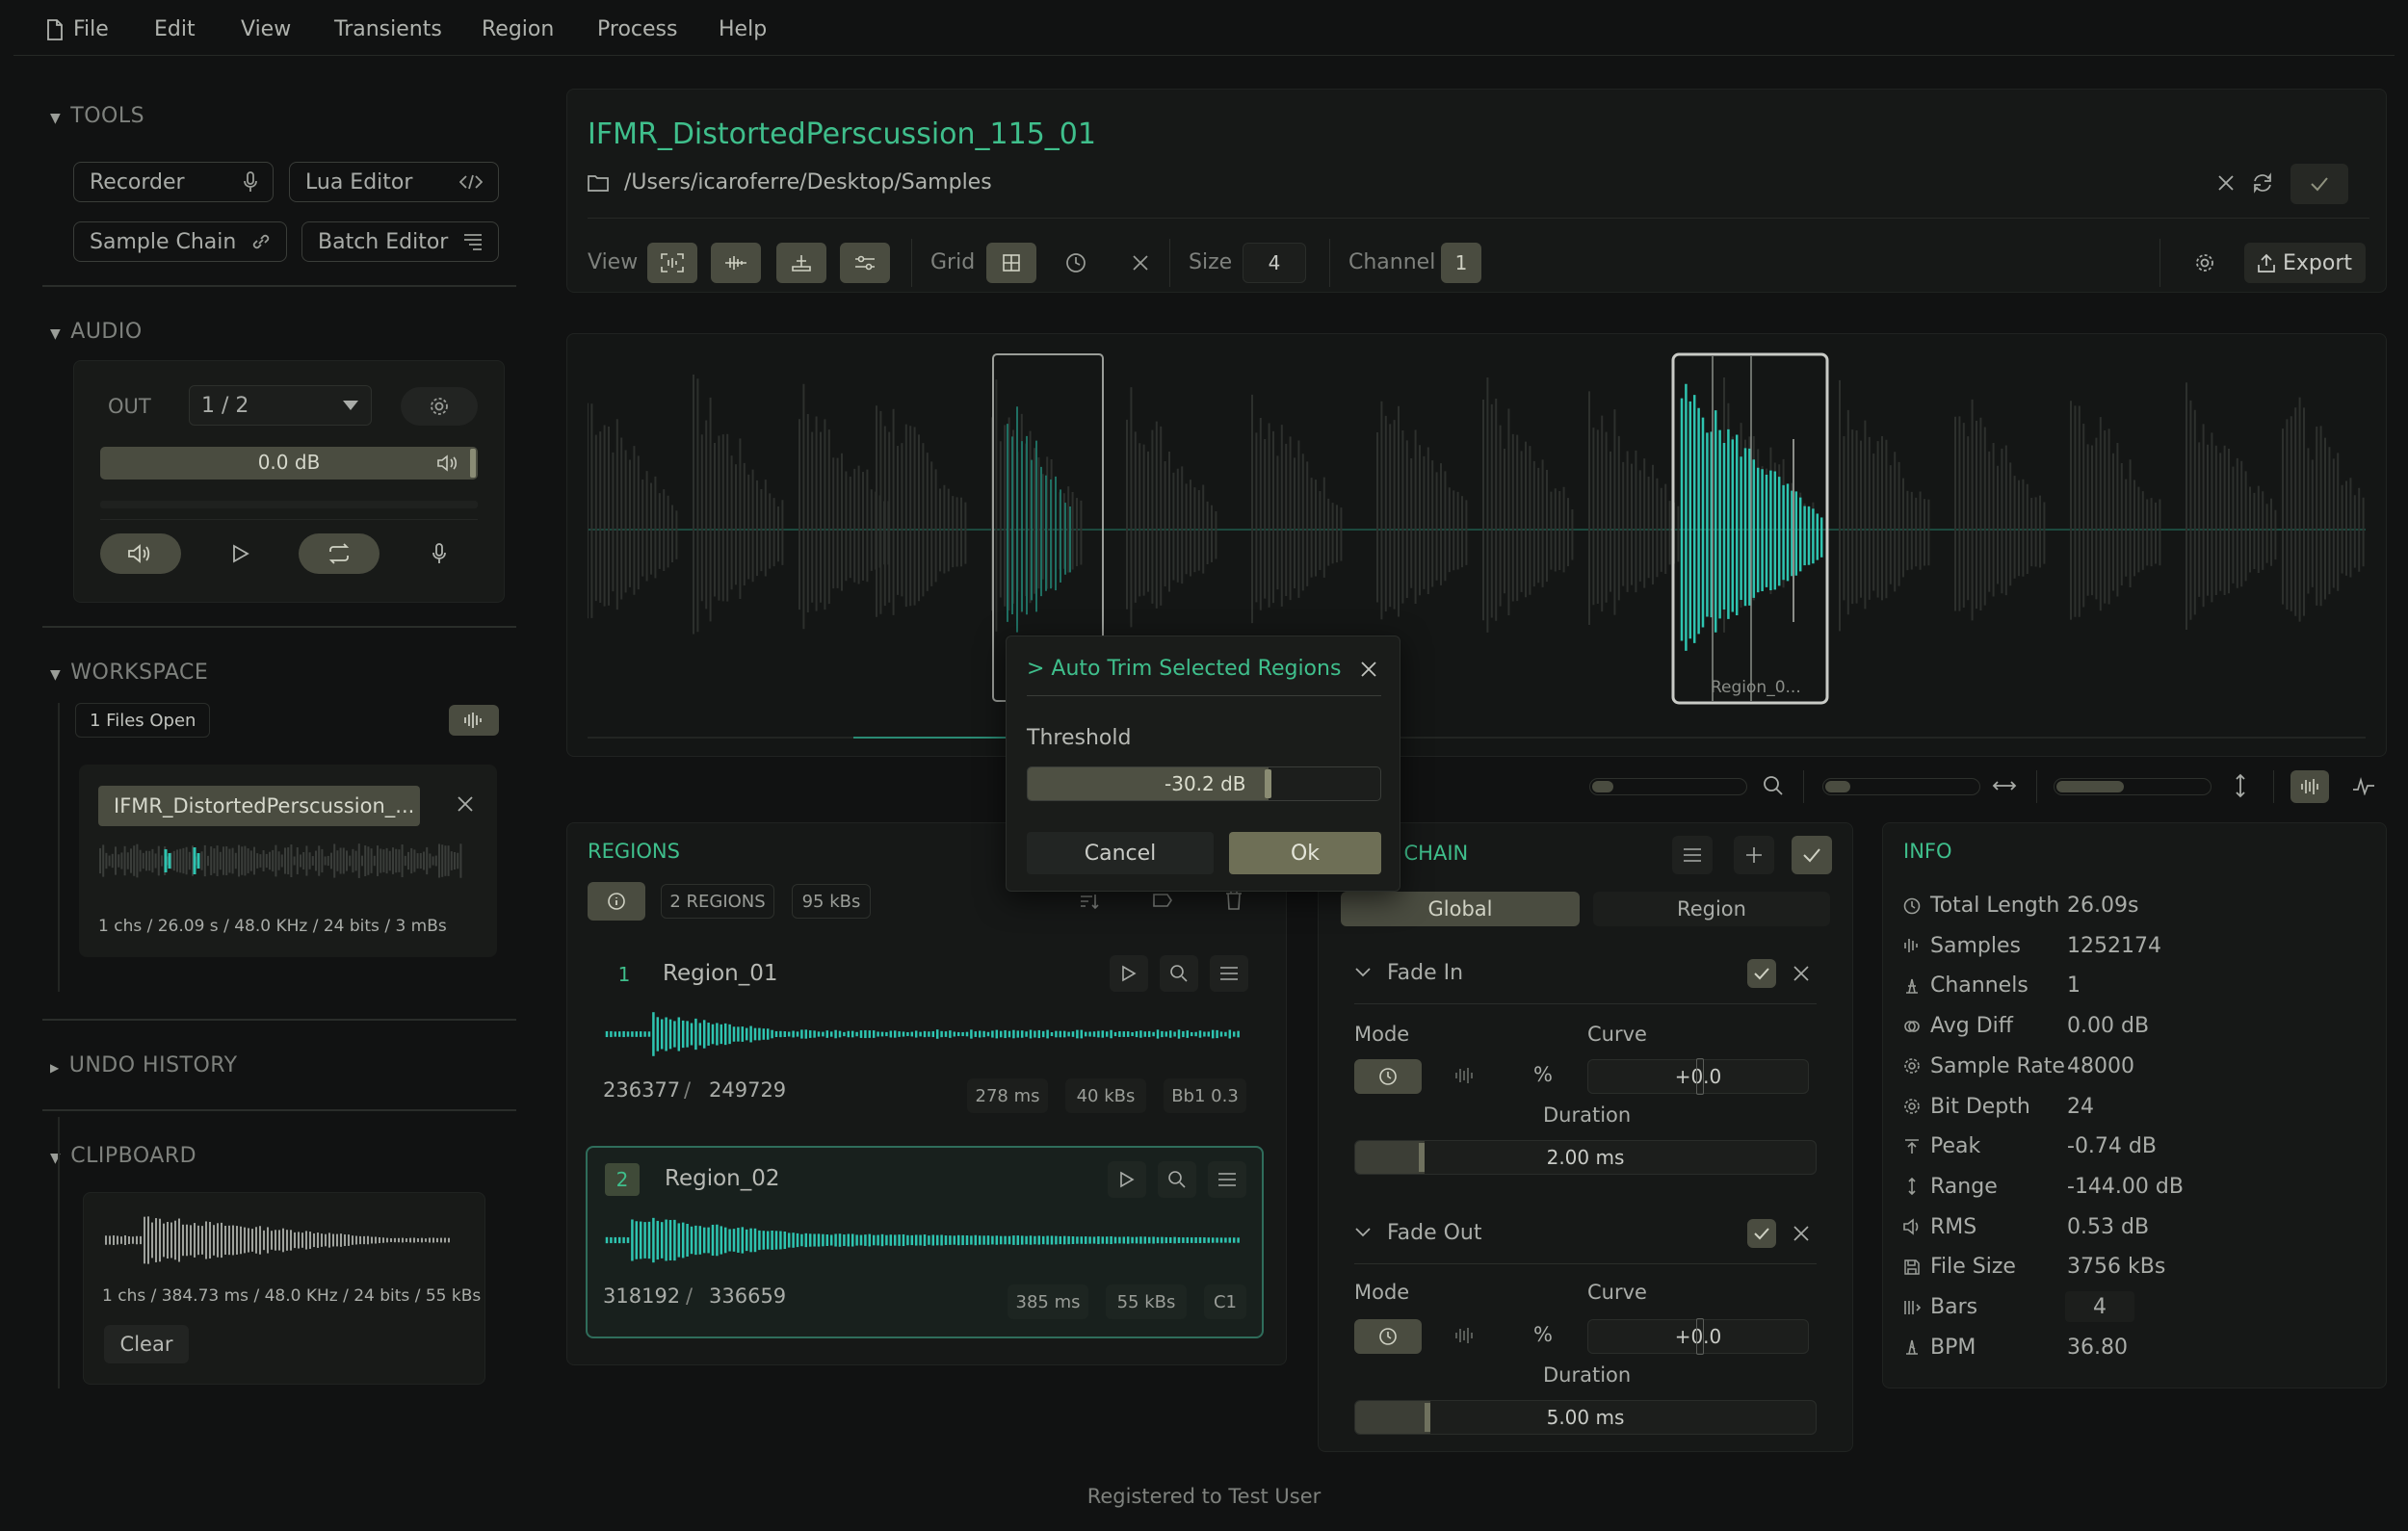  I want to click on fade-out-curve-slider: +0.0, so click(1698, 1336).